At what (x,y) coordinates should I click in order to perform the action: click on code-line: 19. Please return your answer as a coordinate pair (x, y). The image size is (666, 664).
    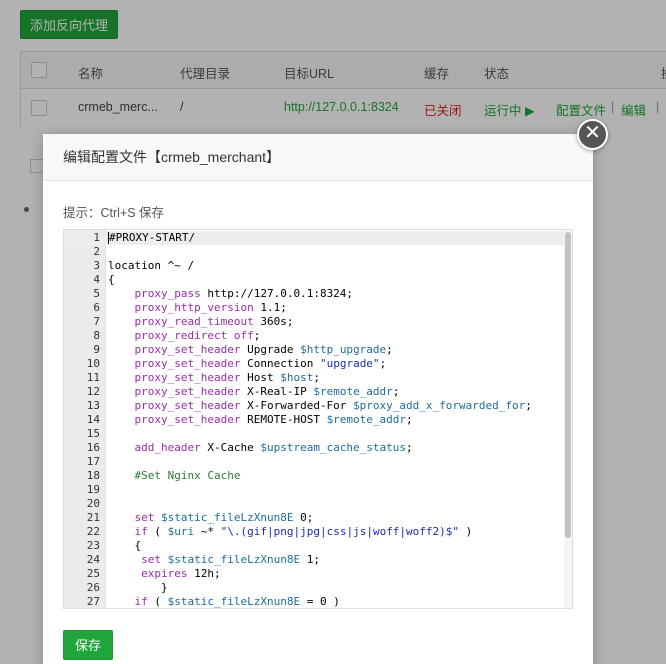
    Looking at the image, I should click on (318, 490).